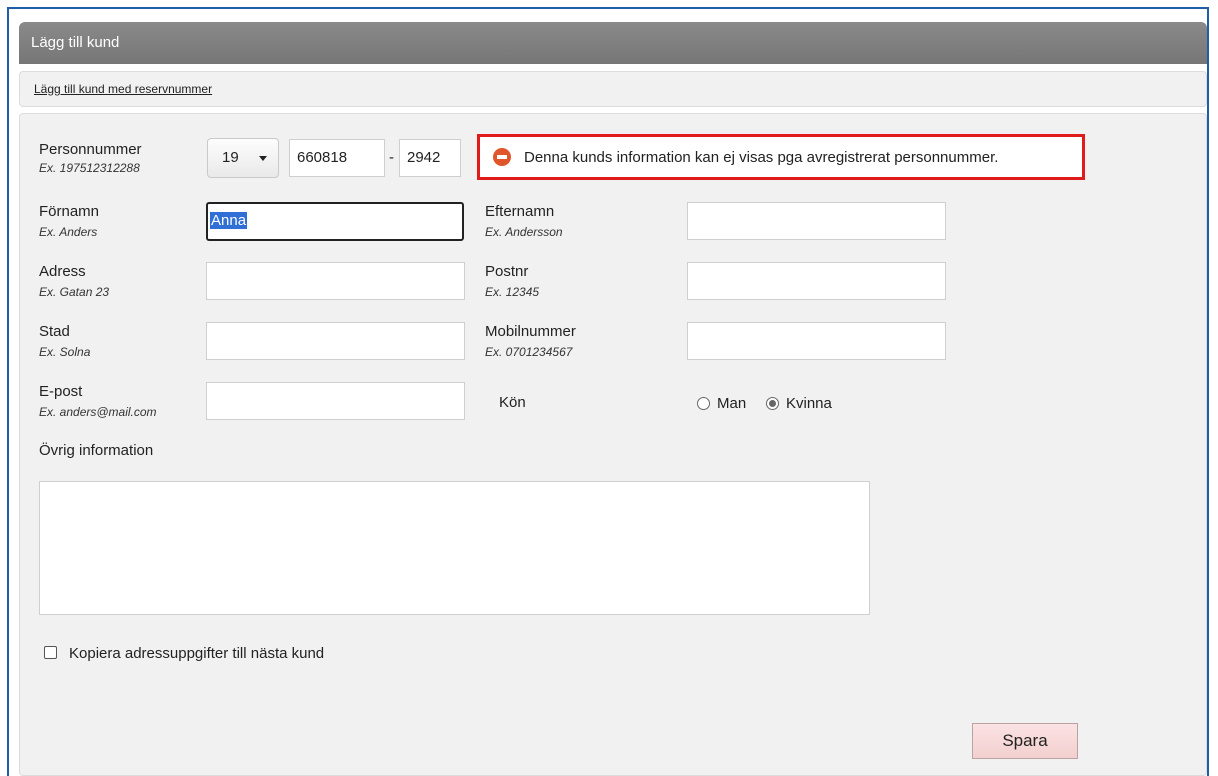 The image size is (1218, 776). What do you see at coordinates (62, 271) in the screenshot?
I see `adress-label: Adress` at bounding box center [62, 271].